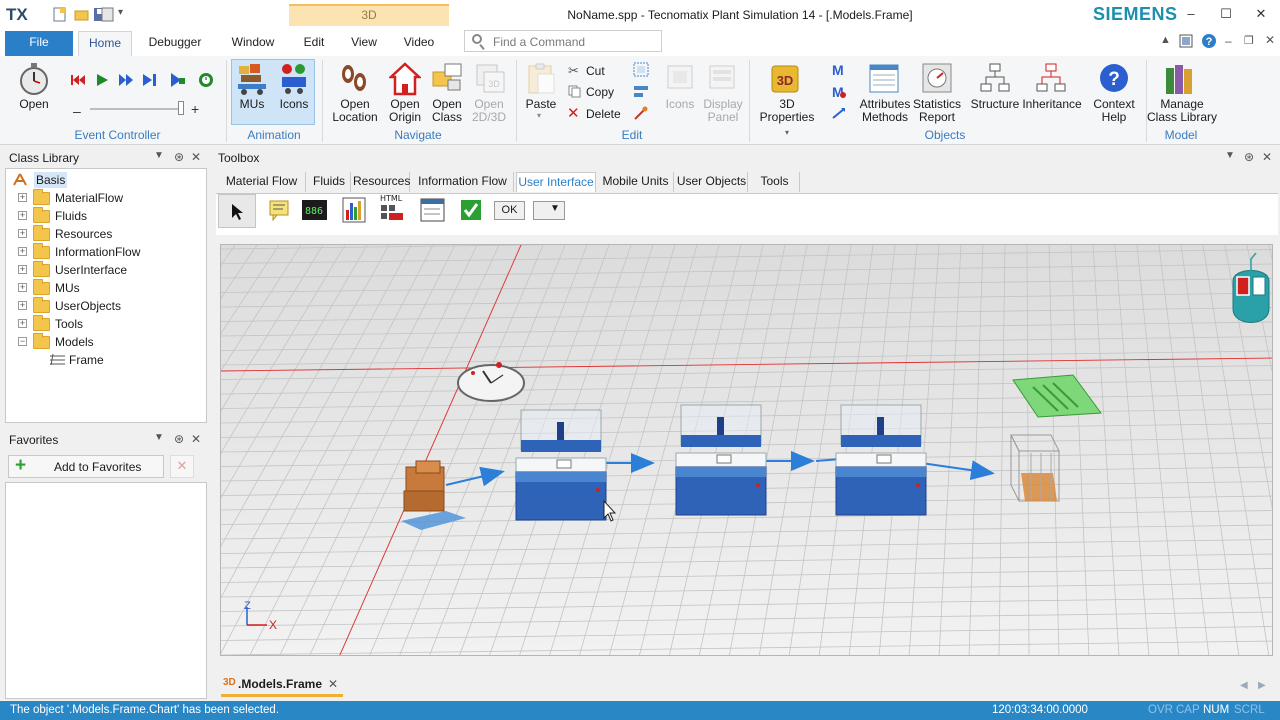 Image resolution: width=1280 pixels, height=720 pixels. Describe the element at coordinates (775, 182) in the screenshot. I see `toolbox-tab-tools: Tools` at that location.